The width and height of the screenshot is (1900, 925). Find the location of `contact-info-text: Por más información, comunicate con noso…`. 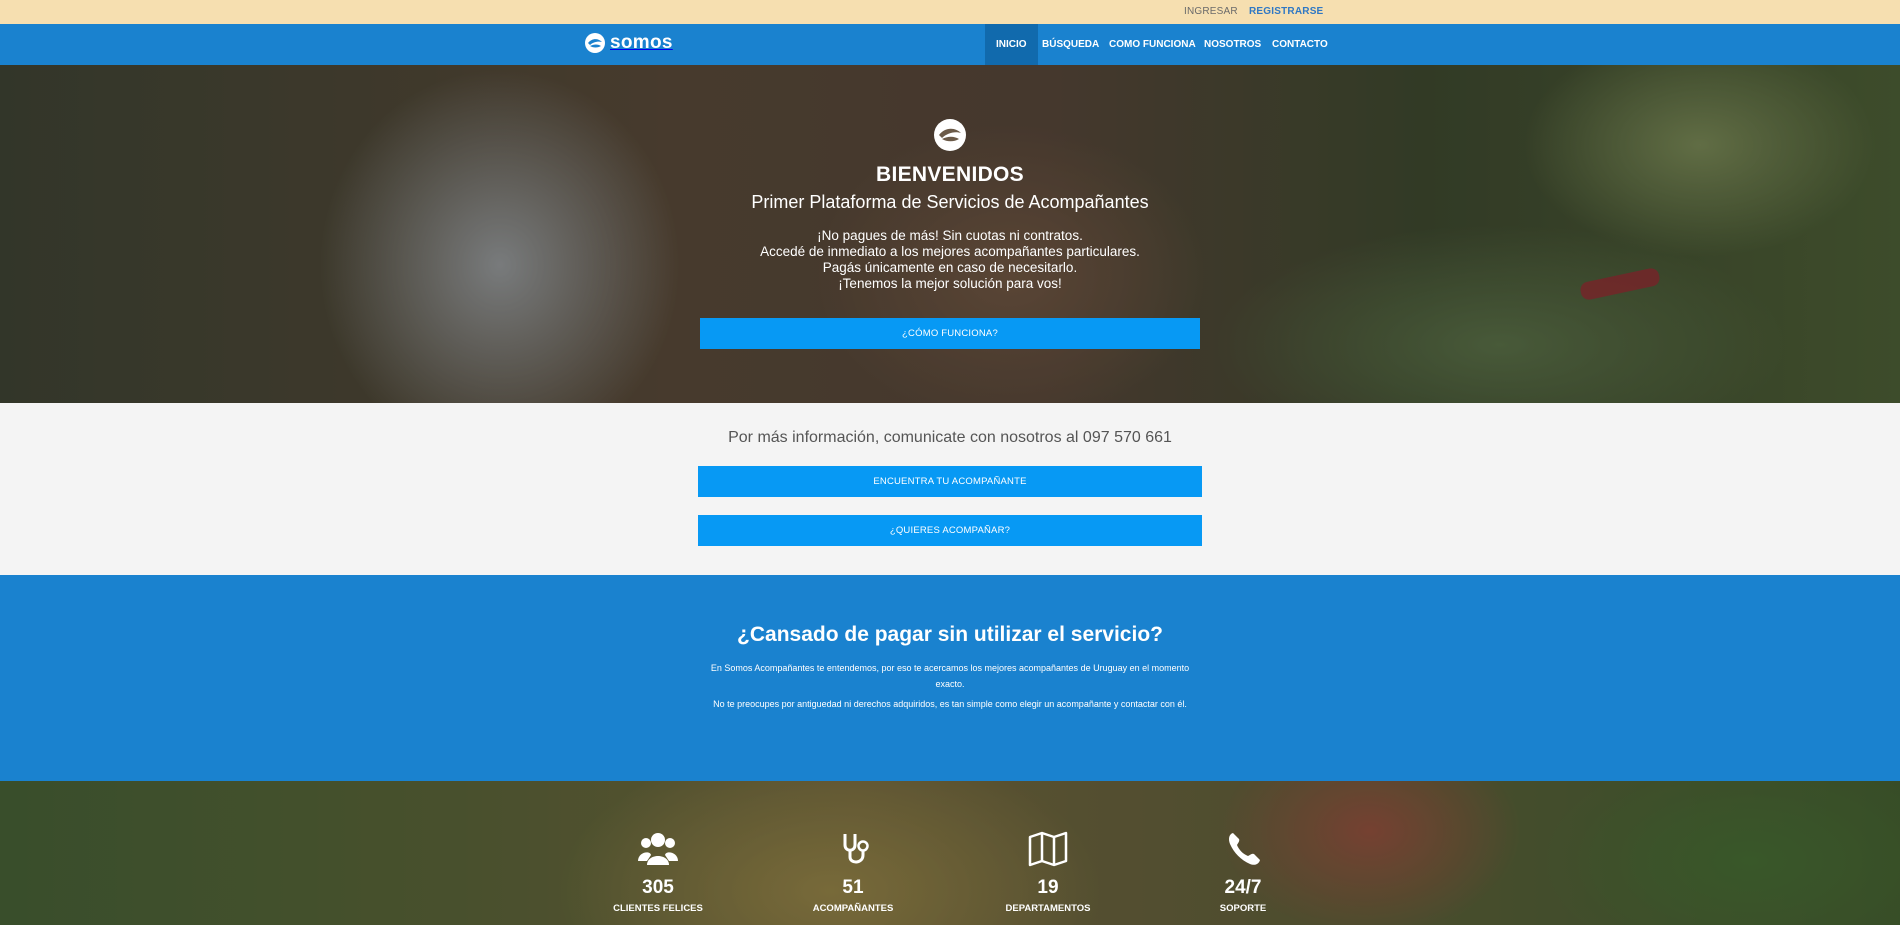

contact-info-text: Por más información, comunicate con noso… is located at coordinates (950, 437).